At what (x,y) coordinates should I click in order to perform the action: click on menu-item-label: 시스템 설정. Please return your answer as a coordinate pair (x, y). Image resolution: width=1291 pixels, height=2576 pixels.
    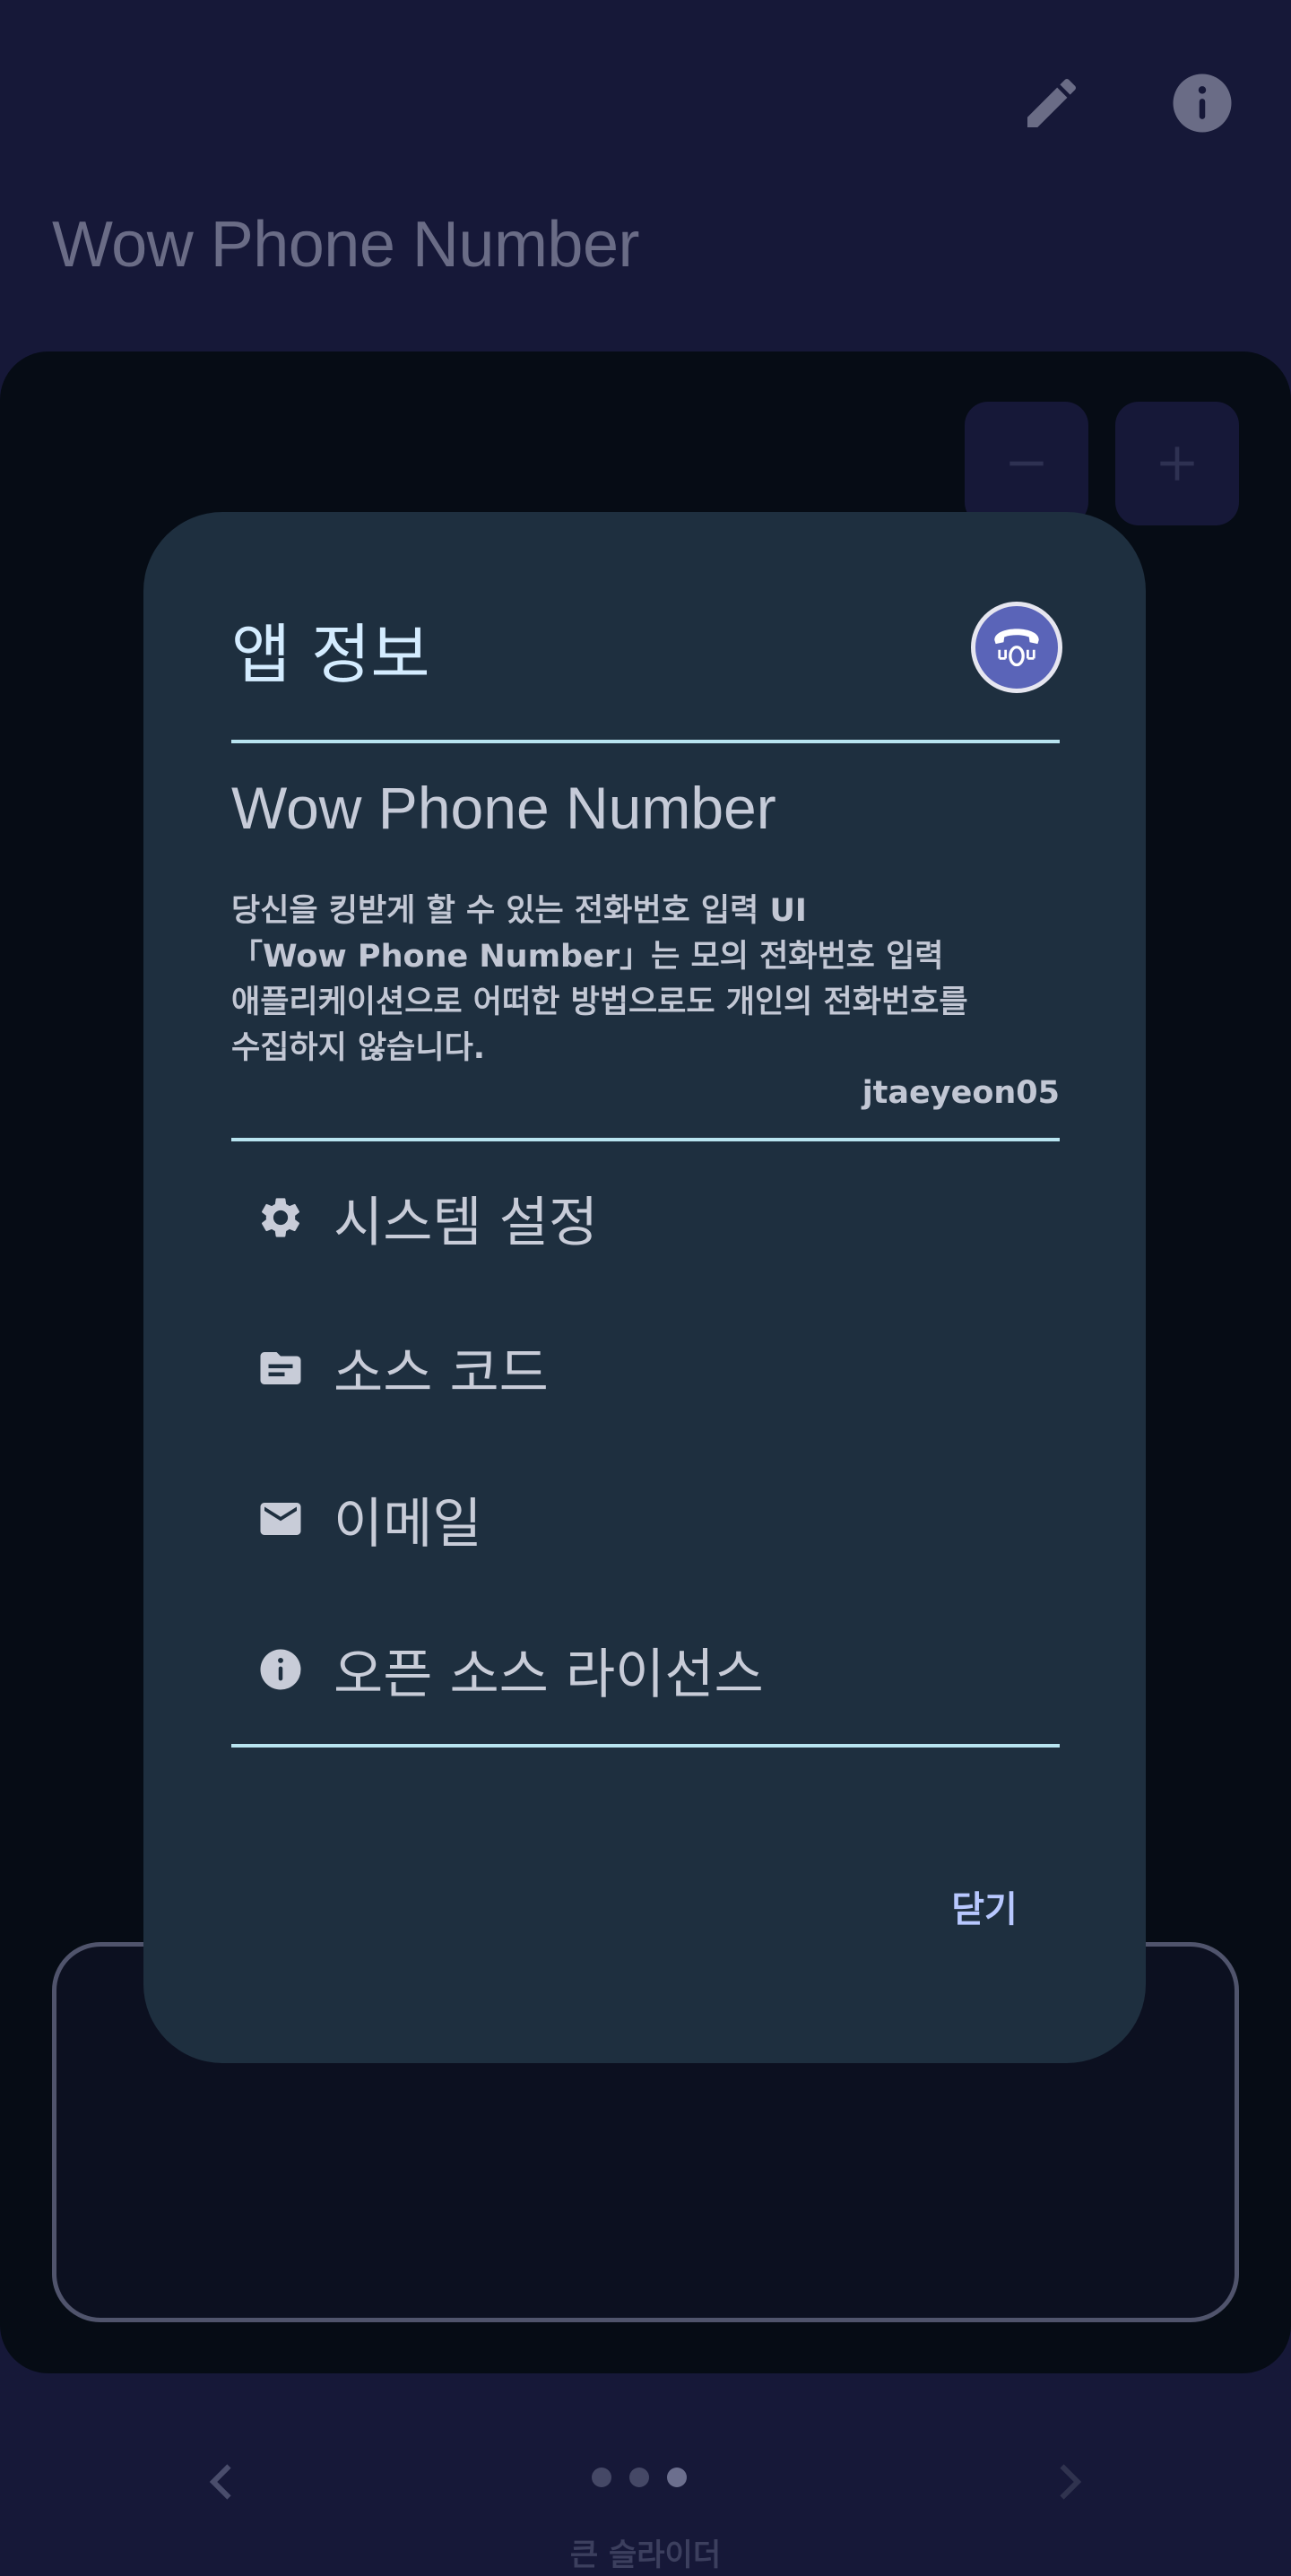
    Looking at the image, I should click on (466, 1222).